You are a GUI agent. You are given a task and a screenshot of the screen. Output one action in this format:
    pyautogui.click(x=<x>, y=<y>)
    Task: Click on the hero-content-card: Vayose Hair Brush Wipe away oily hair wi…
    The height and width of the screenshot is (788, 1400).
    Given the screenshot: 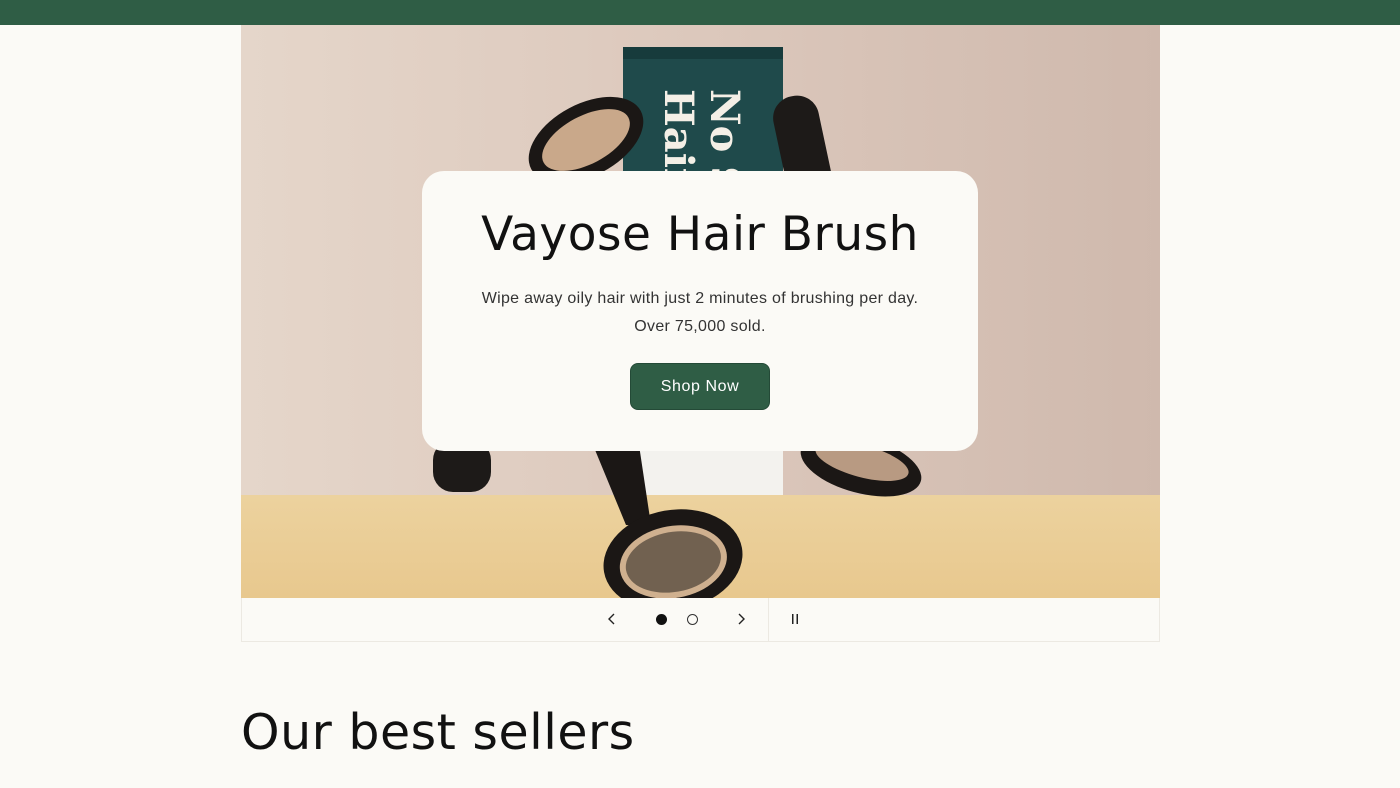 What is the action you would take?
    pyautogui.click(x=700, y=311)
    